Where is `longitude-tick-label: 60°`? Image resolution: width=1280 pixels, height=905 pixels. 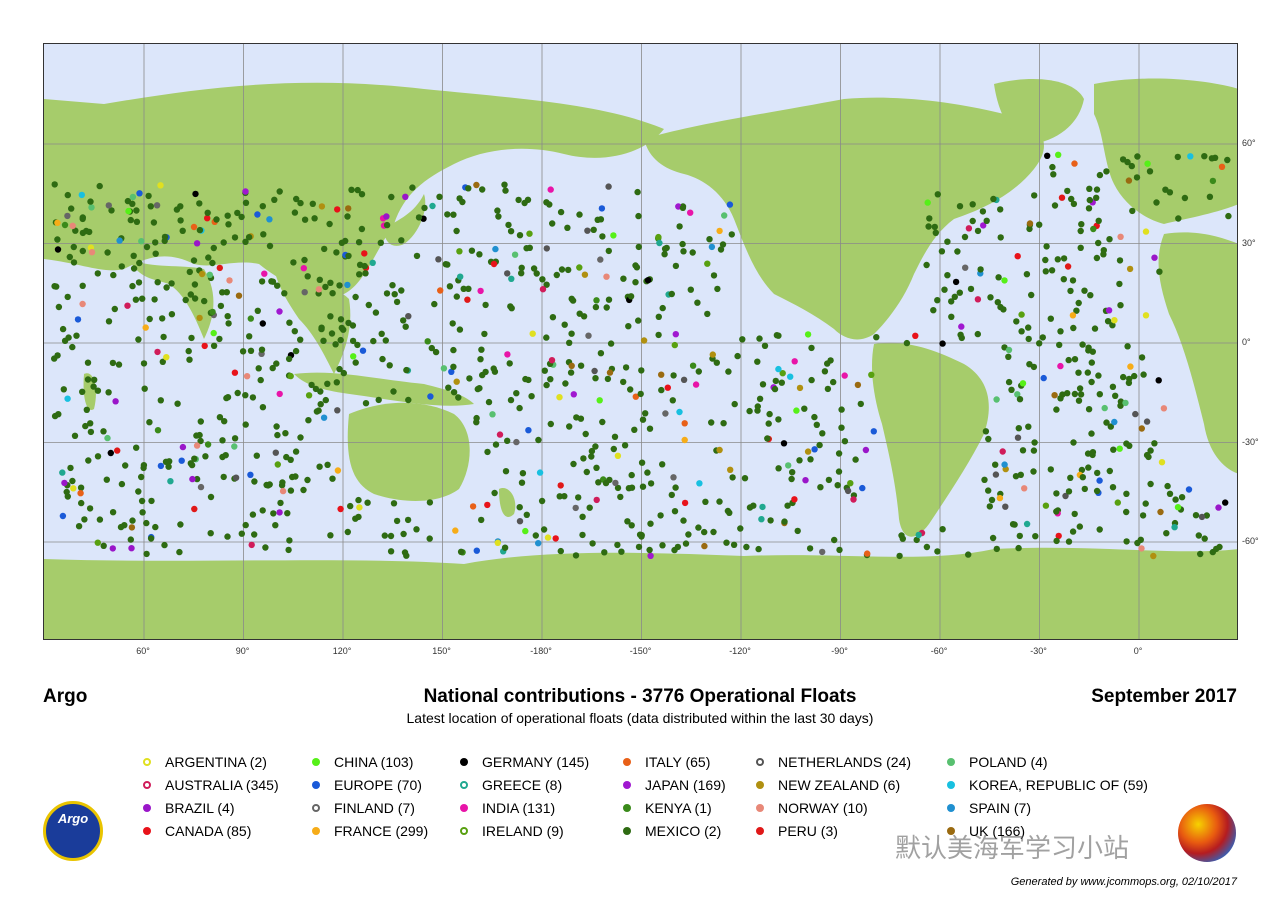
longitude-tick-label: 60° is located at coordinates (143, 651).